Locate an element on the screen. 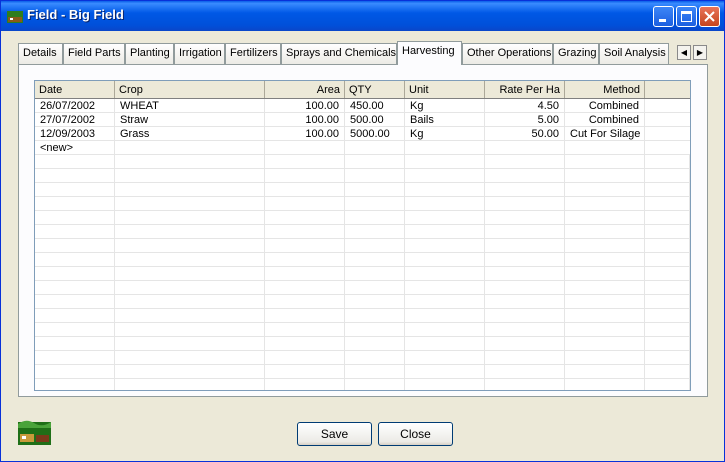 The width and height of the screenshot is (725, 462). tab-label: Fertilizers is located at coordinates (254, 53).